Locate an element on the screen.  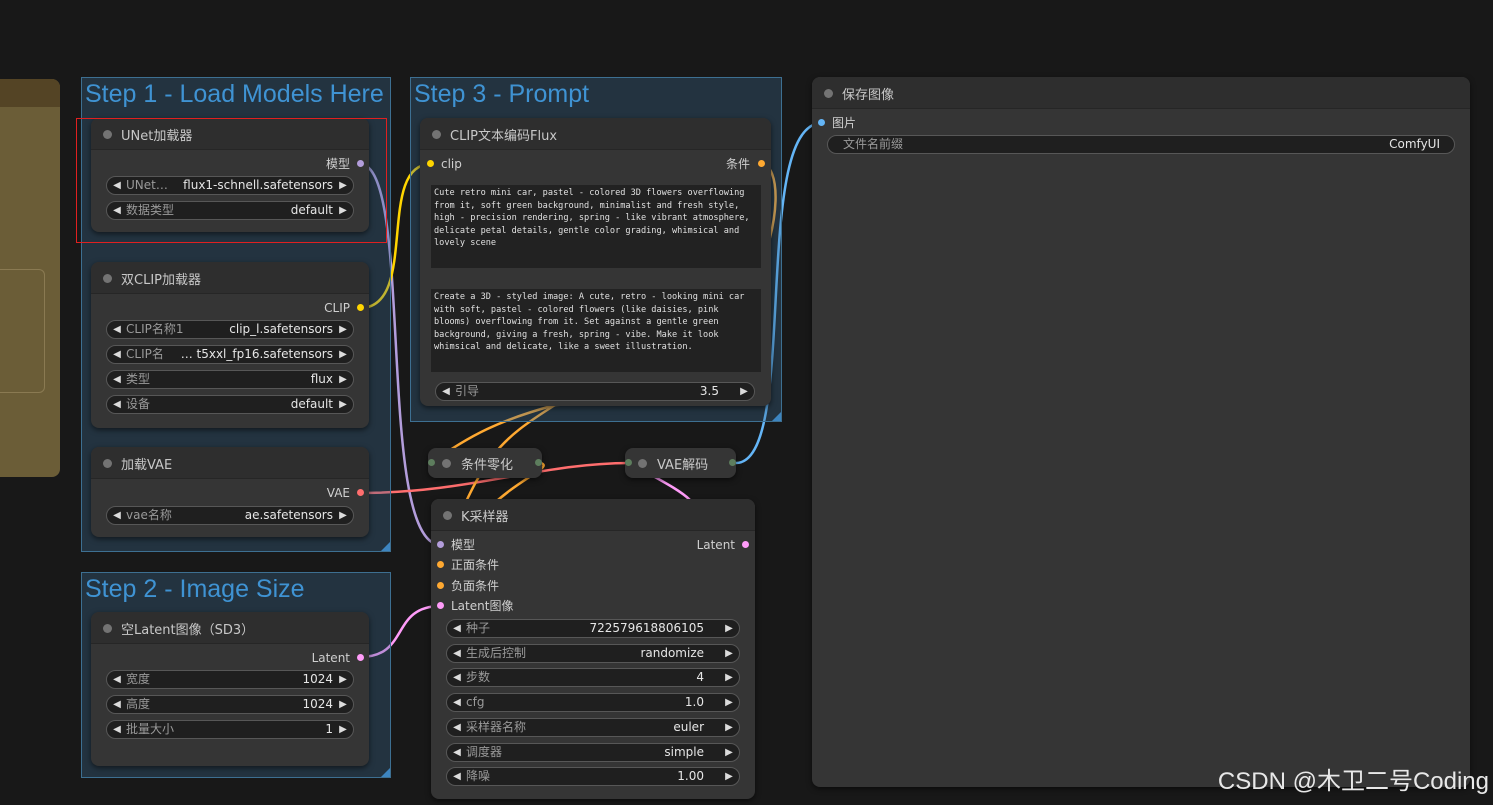
batch-size-number: ◀ 批量大小 1 ▶ is located at coordinates (230, 729).